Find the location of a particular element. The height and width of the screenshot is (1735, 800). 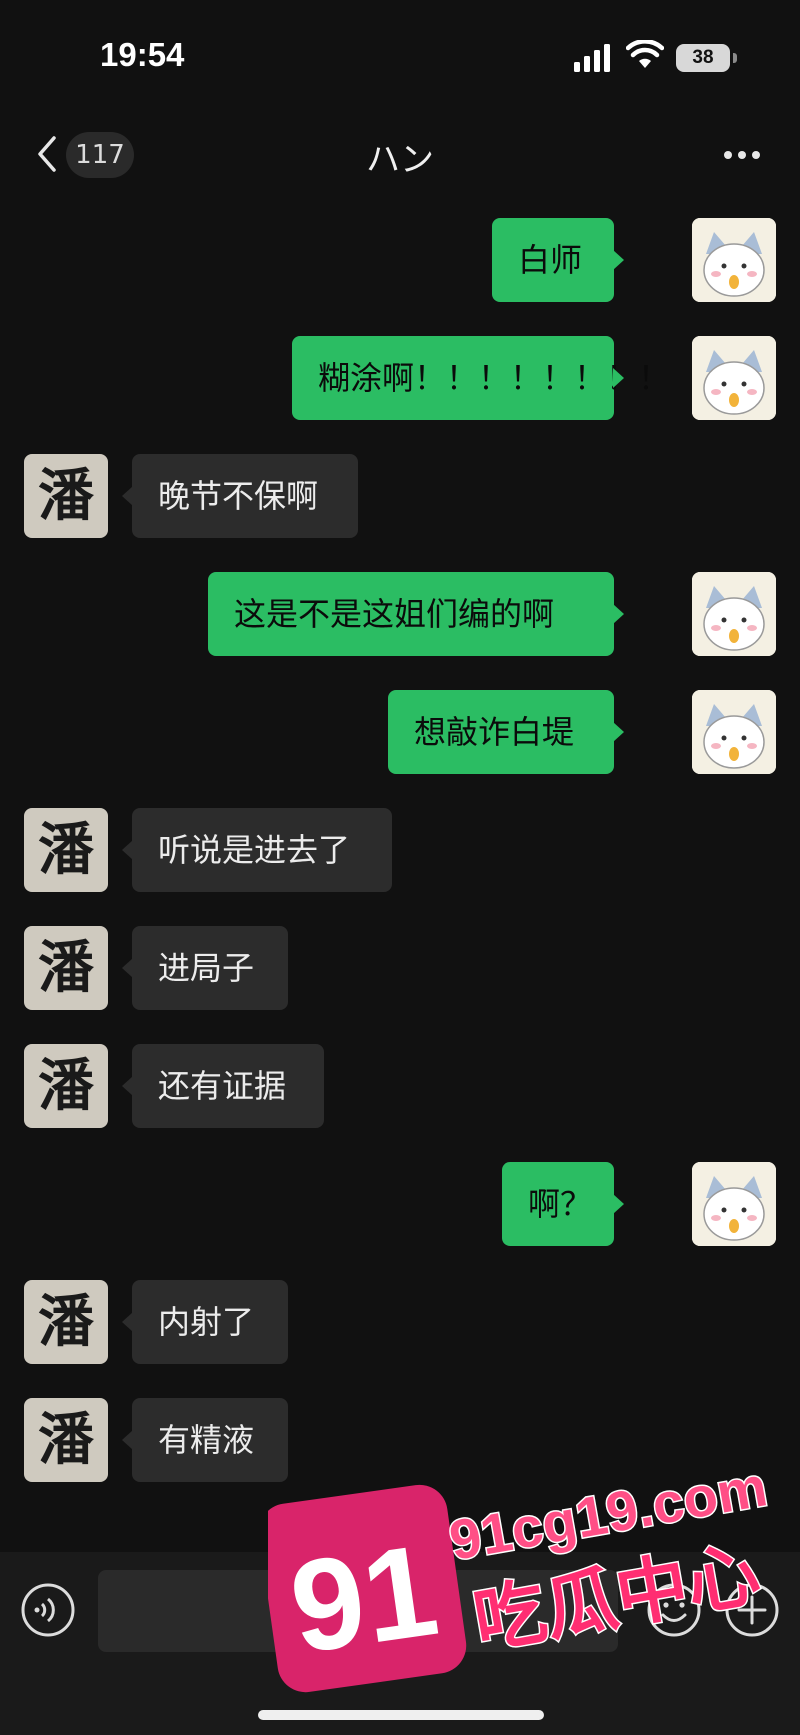

incoming-message: 晚节不保啊 is located at coordinates (240, 496).